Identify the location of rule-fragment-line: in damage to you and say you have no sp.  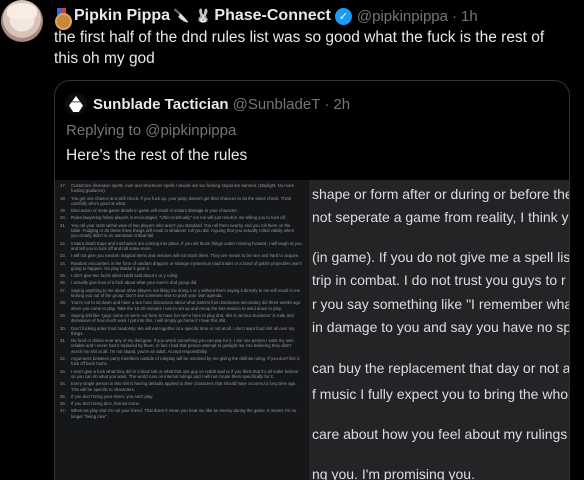
(441, 327).